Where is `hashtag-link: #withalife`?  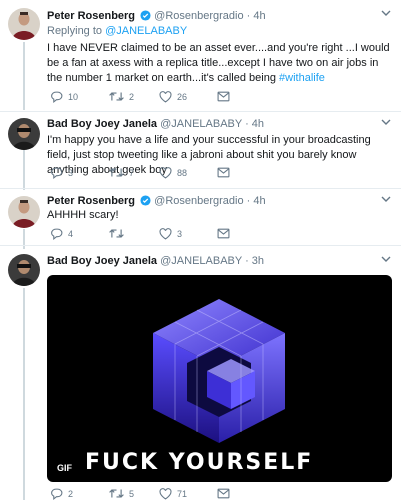 hashtag-link: #withalife is located at coordinates (302, 78).